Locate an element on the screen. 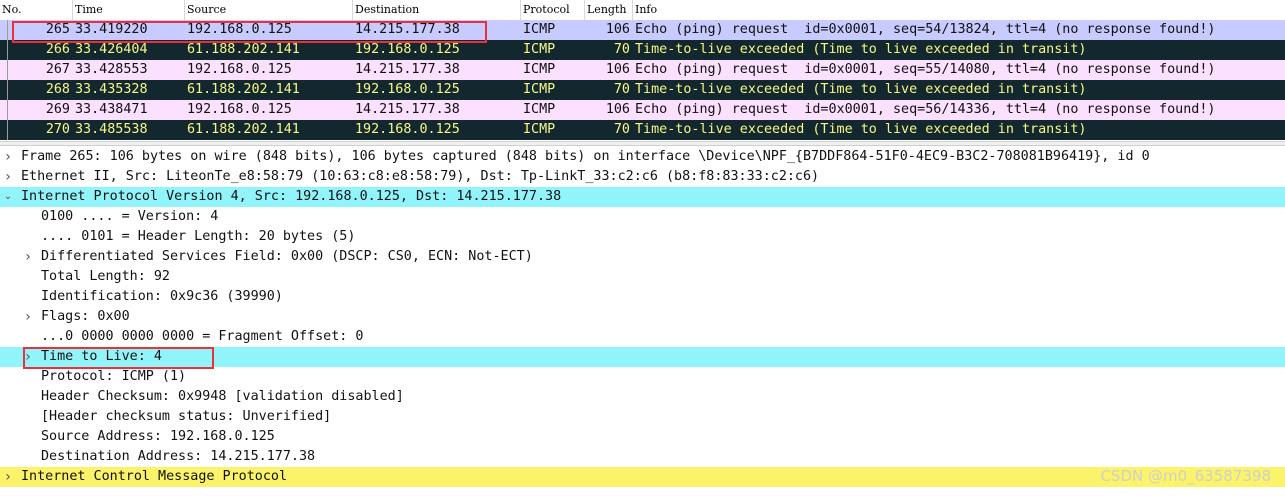  tree-item: › Internet Control Message Protocol is located at coordinates (642, 477).